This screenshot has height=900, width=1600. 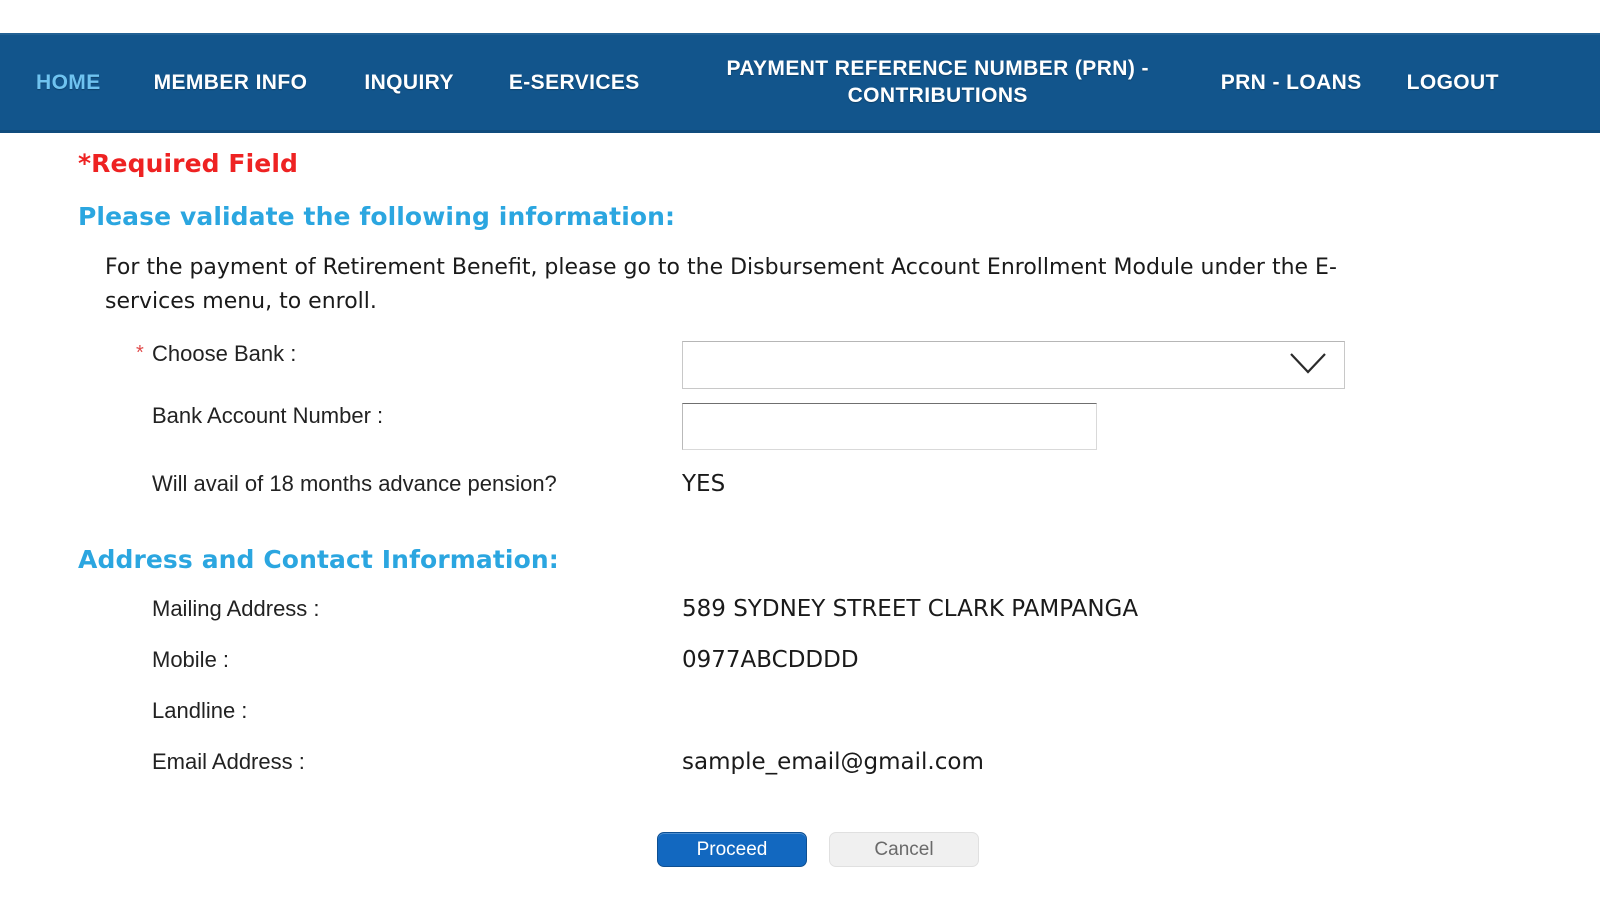 I want to click on choose-bank-row: * Choose Bank :, so click(x=800, y=366).